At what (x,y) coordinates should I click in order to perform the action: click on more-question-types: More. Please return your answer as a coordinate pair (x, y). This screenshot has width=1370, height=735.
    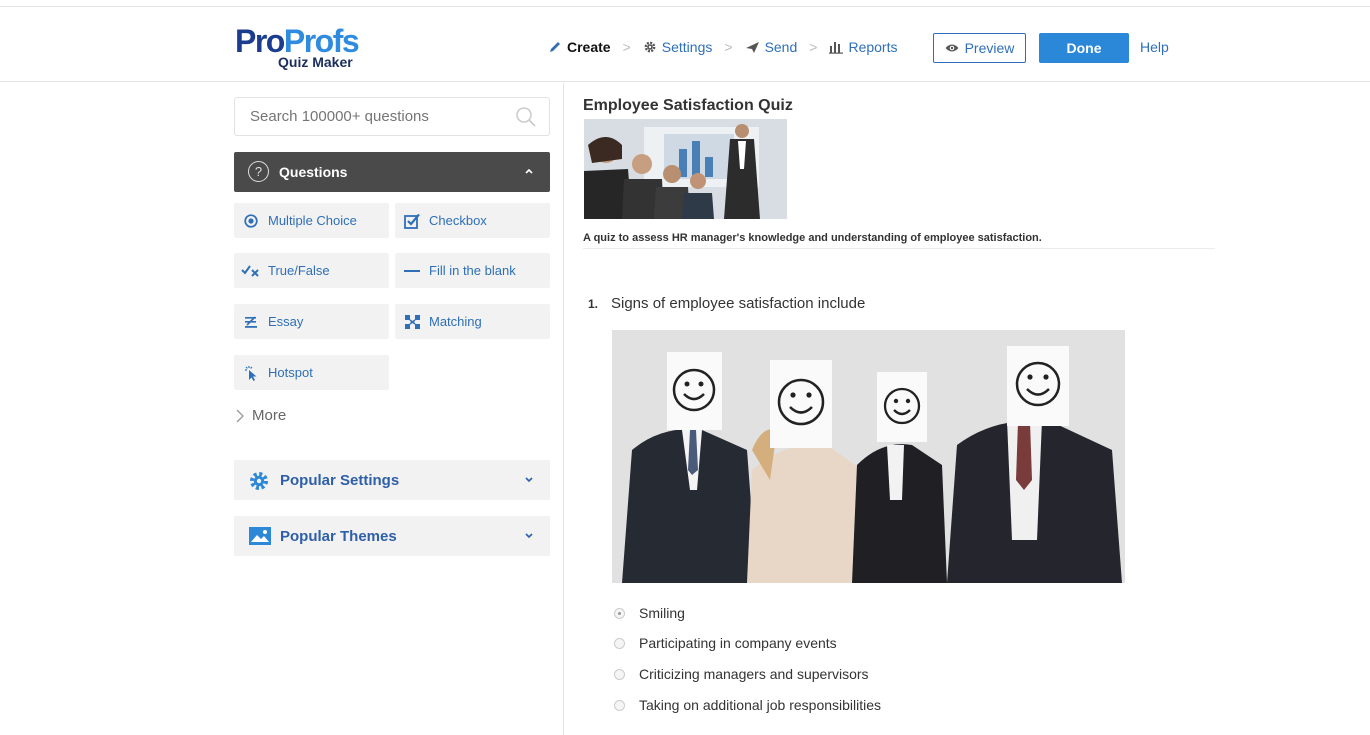
    Looking at the image, I should click on (261, 415).